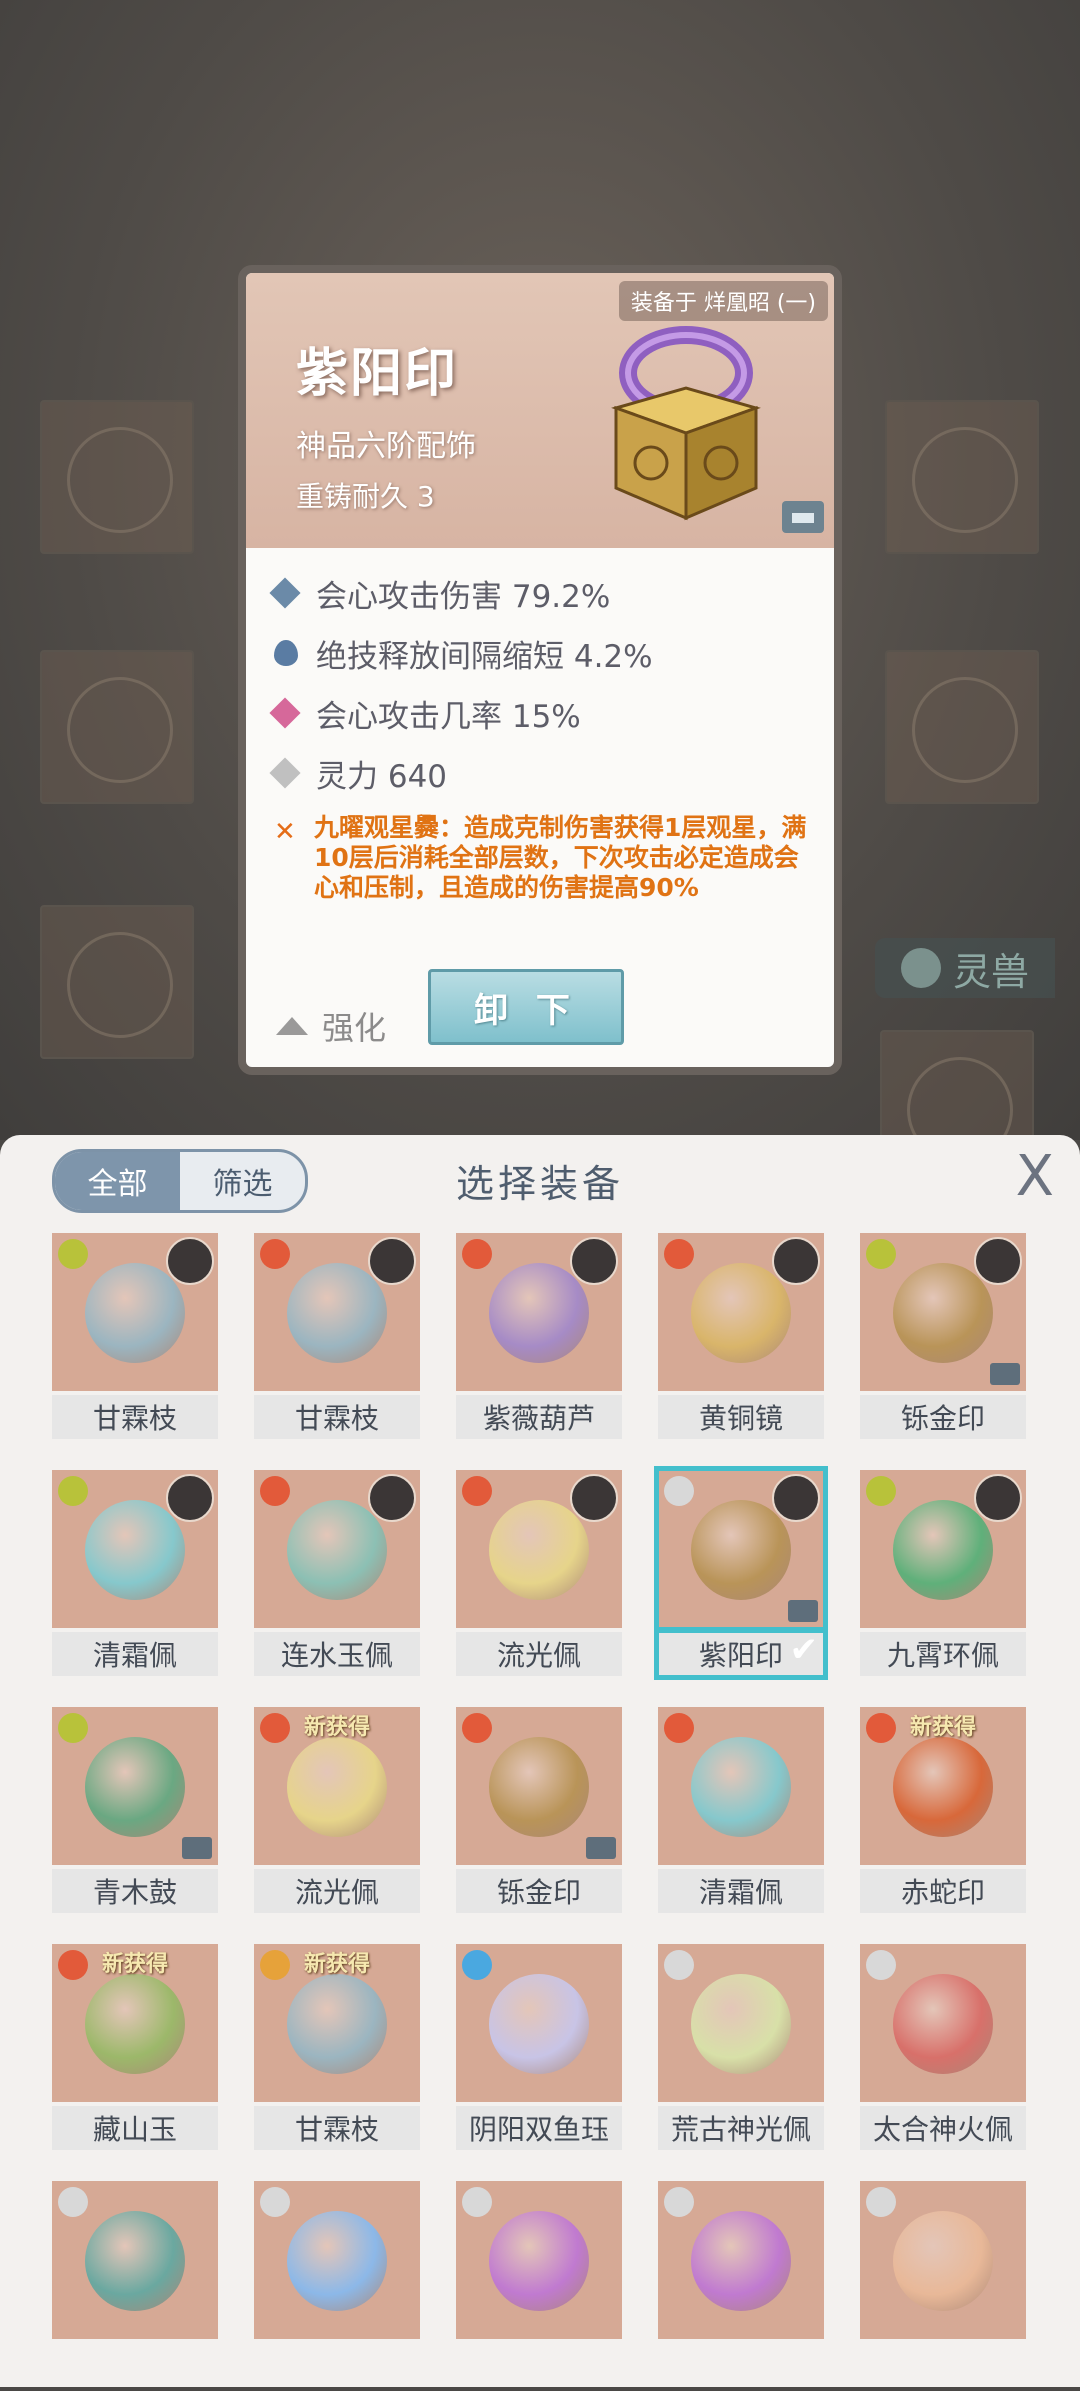  What do you see at coordinates (285, 832) in the screenshot?
I see `skill-icon: ✕` at bounding box center [285, 832].